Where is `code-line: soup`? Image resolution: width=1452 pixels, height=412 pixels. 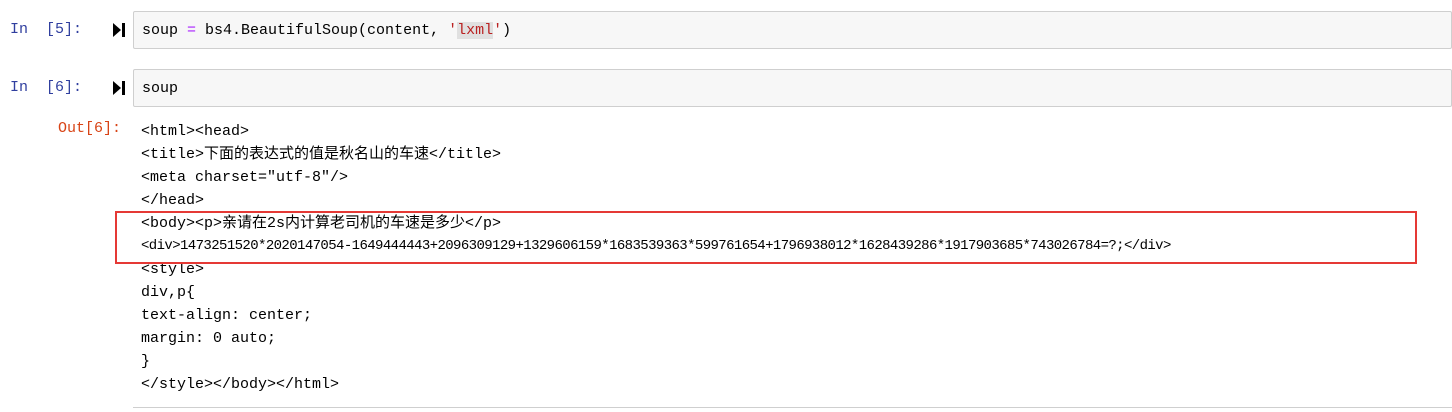 code-line: soup is located at coordinates (160, 88).